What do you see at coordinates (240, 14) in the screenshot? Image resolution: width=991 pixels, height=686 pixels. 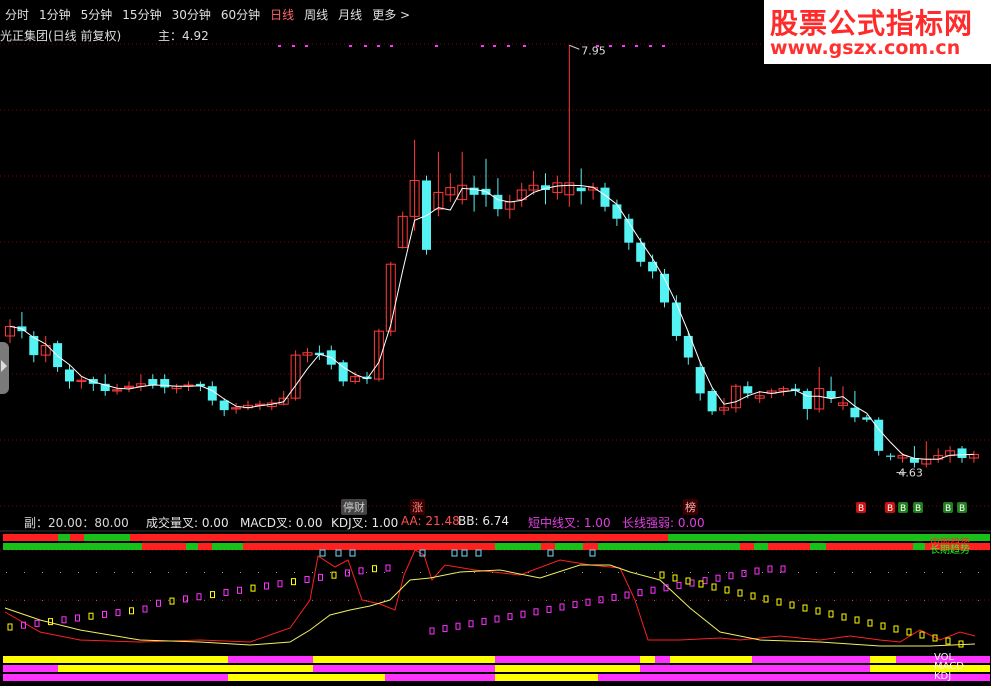 I see `period-tab-5: 60分钟` at bounding box center [240, 14].